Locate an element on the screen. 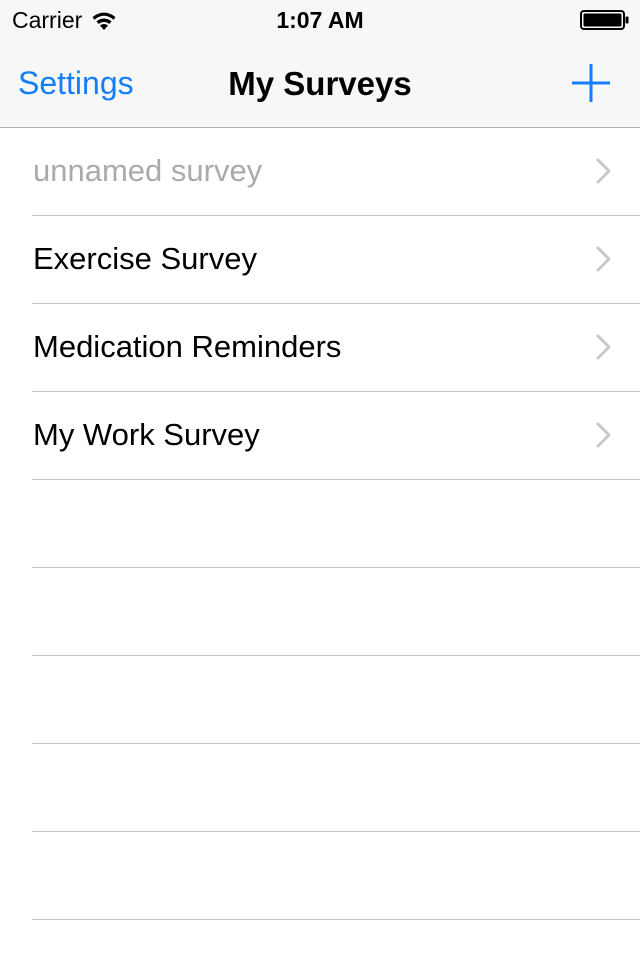 The width and height of the screenshot is (640, 960). plus-icon is located at coordinates (591, 83).